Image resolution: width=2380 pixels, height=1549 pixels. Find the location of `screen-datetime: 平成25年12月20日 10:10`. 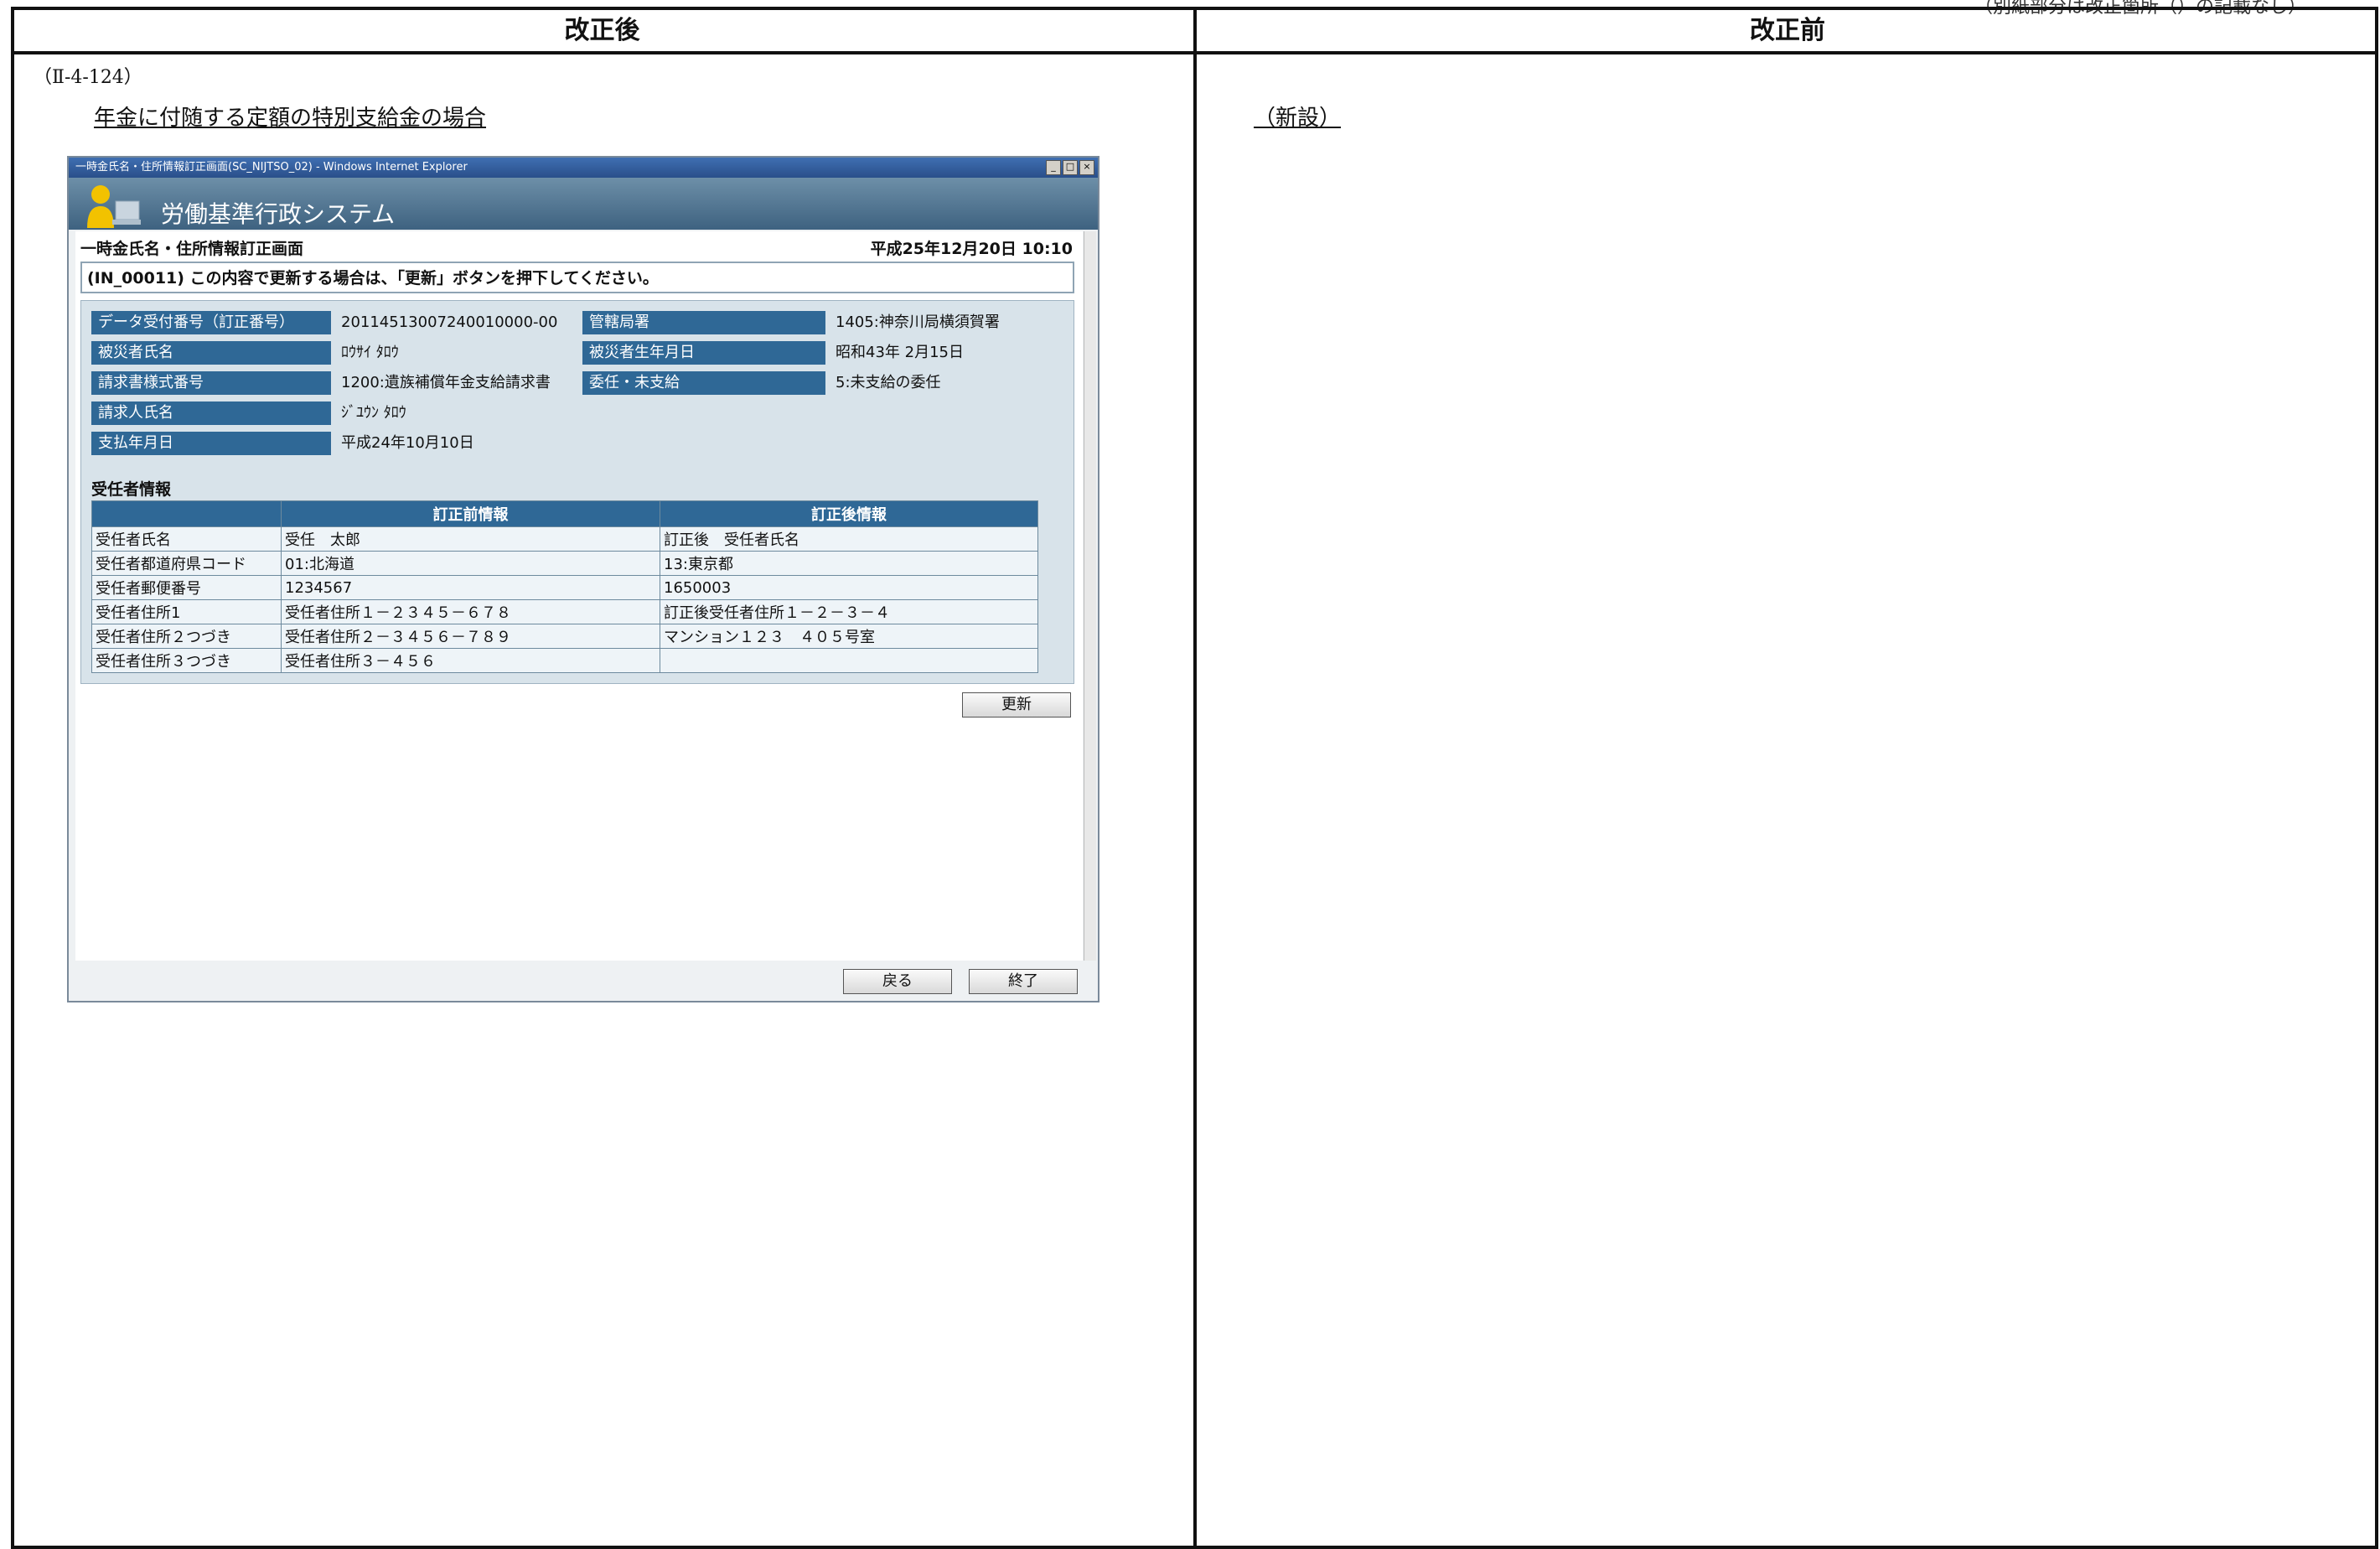

screen-datetime: 平成25年12月20日 10:10 is located at coordinates (971, 249).